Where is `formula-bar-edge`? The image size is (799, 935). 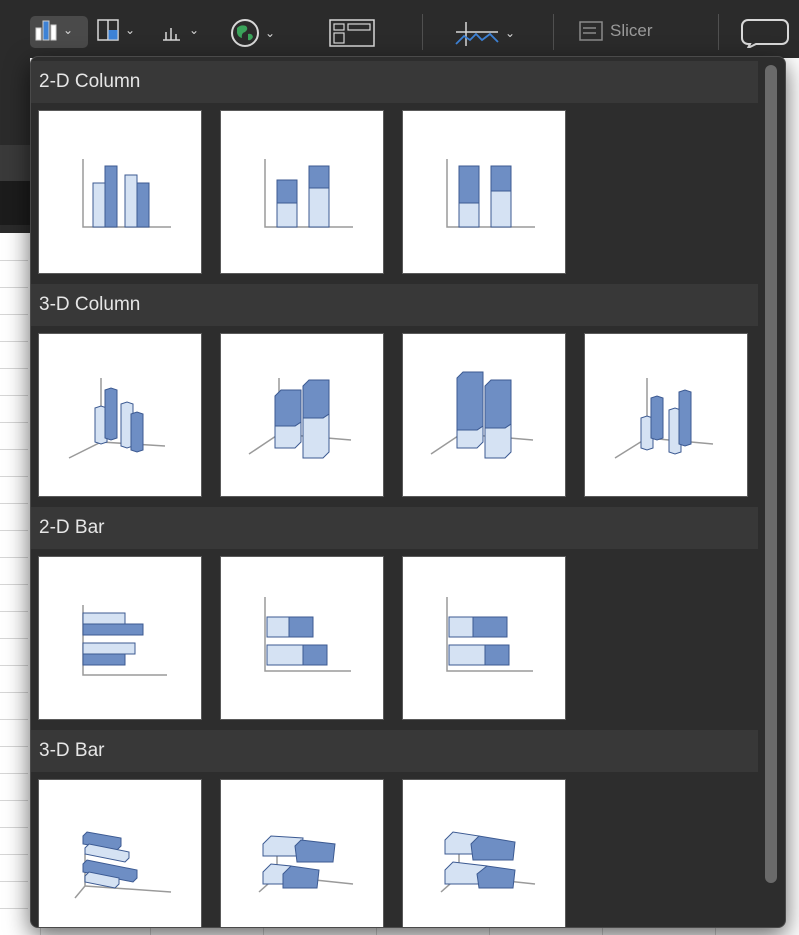 formula-bar-edge is located at coordinates (15, 163).